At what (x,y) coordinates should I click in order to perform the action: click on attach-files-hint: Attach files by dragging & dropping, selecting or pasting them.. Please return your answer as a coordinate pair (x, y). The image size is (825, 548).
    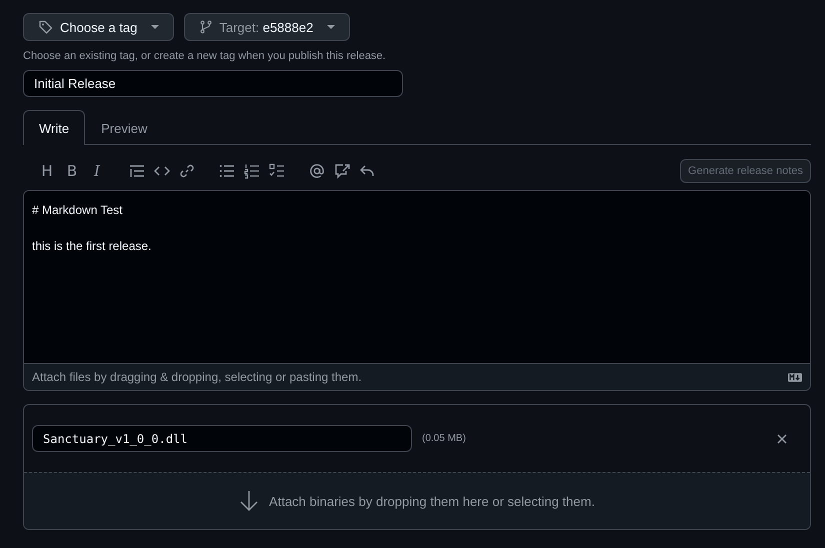
    Looking at the image, I should click on (197, 377).